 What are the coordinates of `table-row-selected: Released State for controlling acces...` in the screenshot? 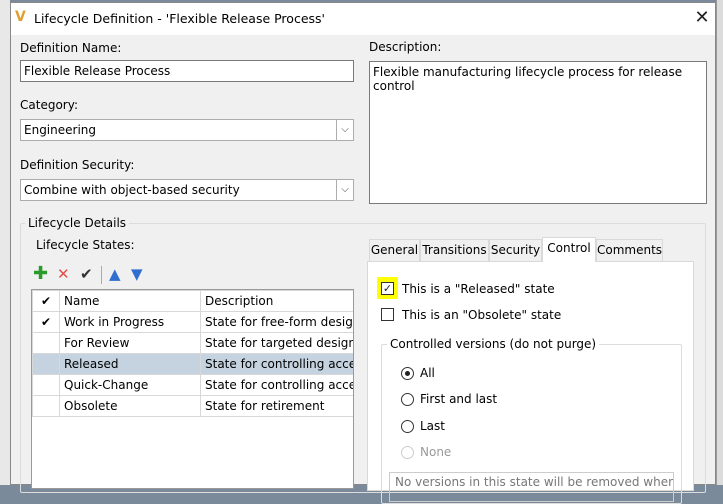 It's located at (192, 364).